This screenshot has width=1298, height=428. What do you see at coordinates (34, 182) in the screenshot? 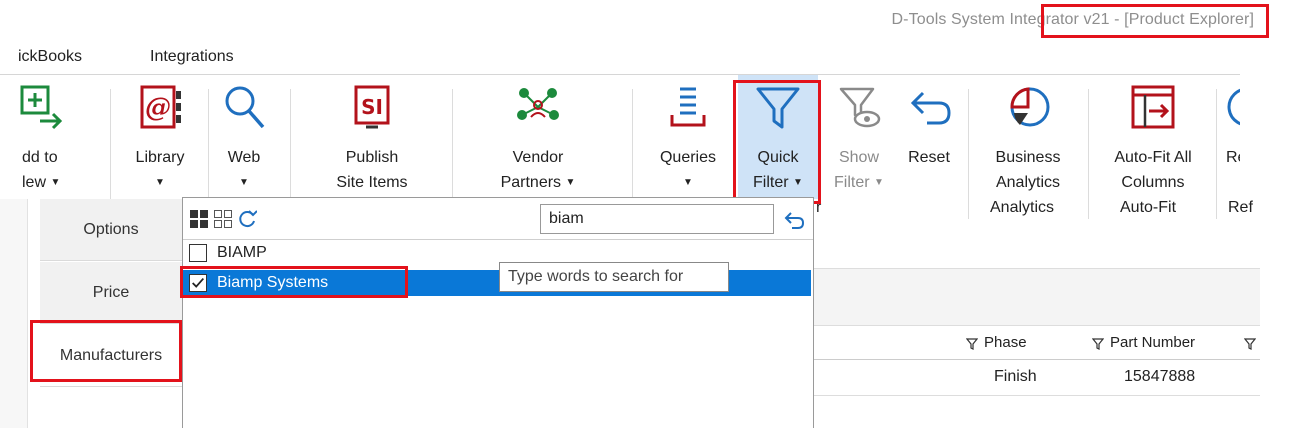
I see `add-to-new-label2: lew` at bounding box center [34, 182].